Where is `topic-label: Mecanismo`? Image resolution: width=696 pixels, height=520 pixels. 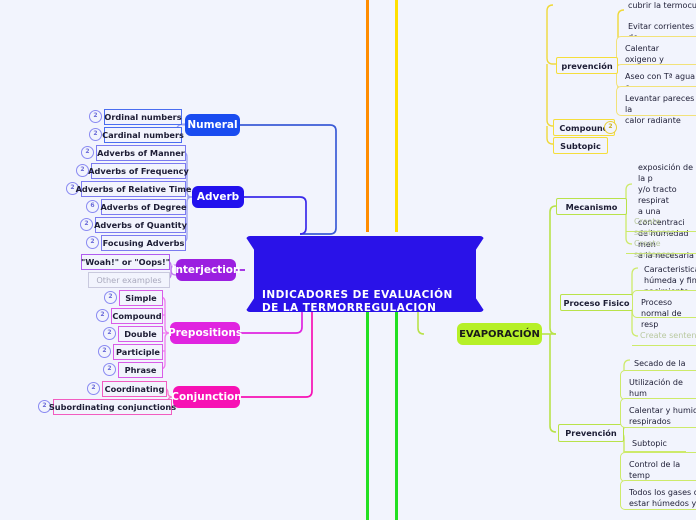 topic-label: Mecanismo is located at coordinates (591, 206).